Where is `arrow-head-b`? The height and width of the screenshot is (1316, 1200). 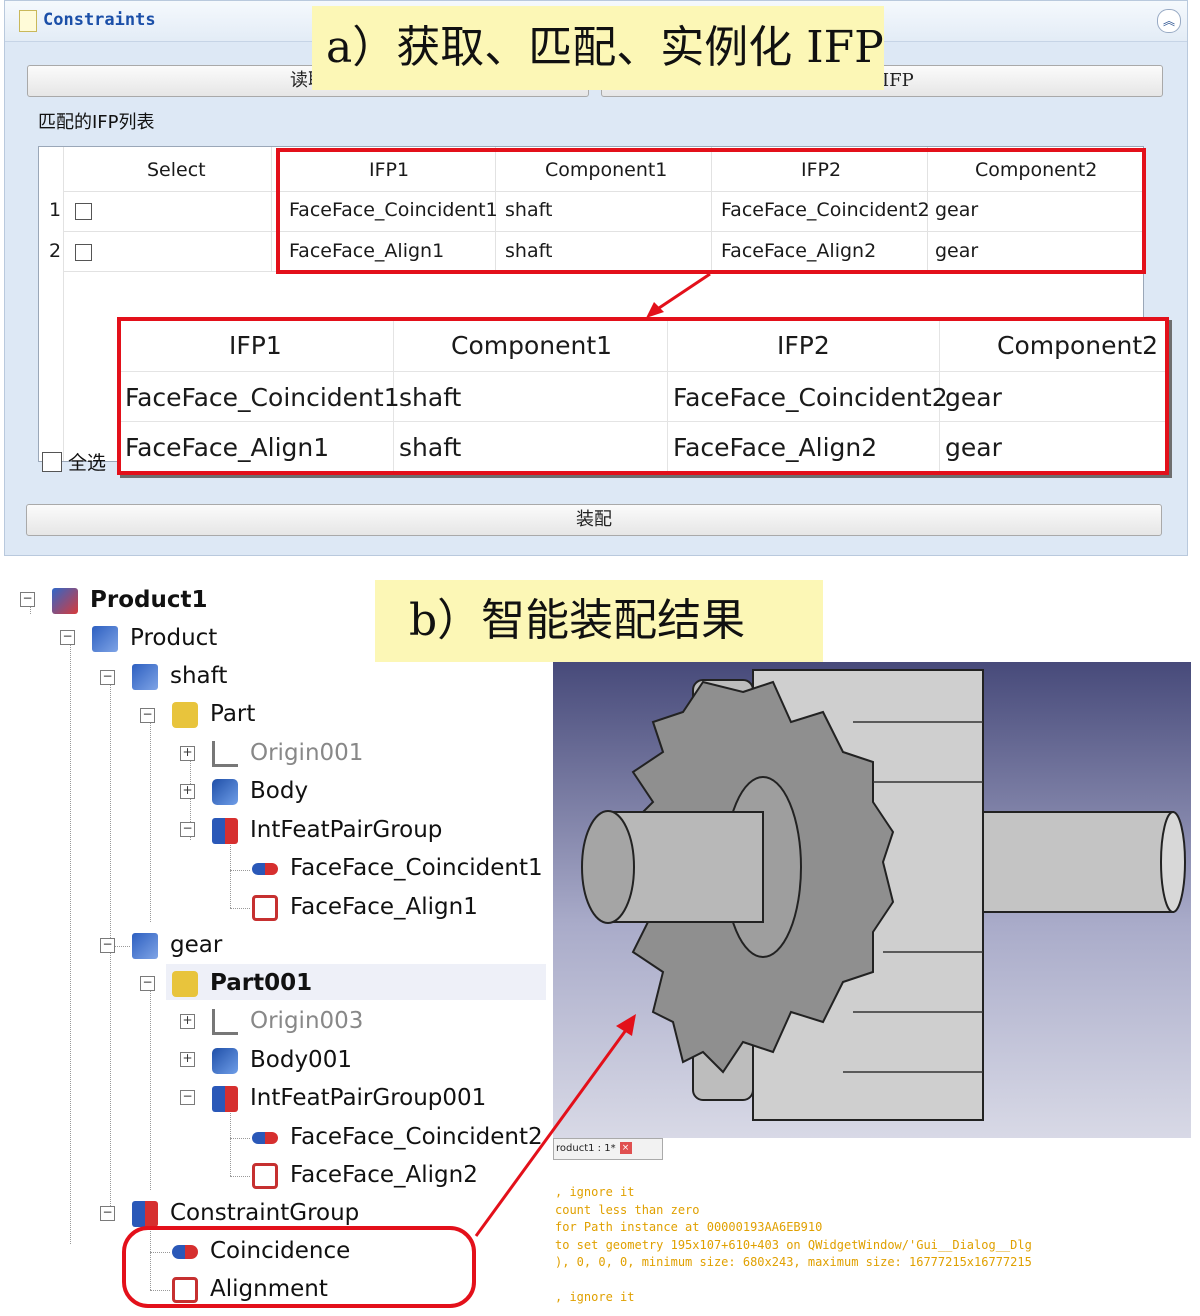 arrow-head-b is located at coordinates (626, 1025).